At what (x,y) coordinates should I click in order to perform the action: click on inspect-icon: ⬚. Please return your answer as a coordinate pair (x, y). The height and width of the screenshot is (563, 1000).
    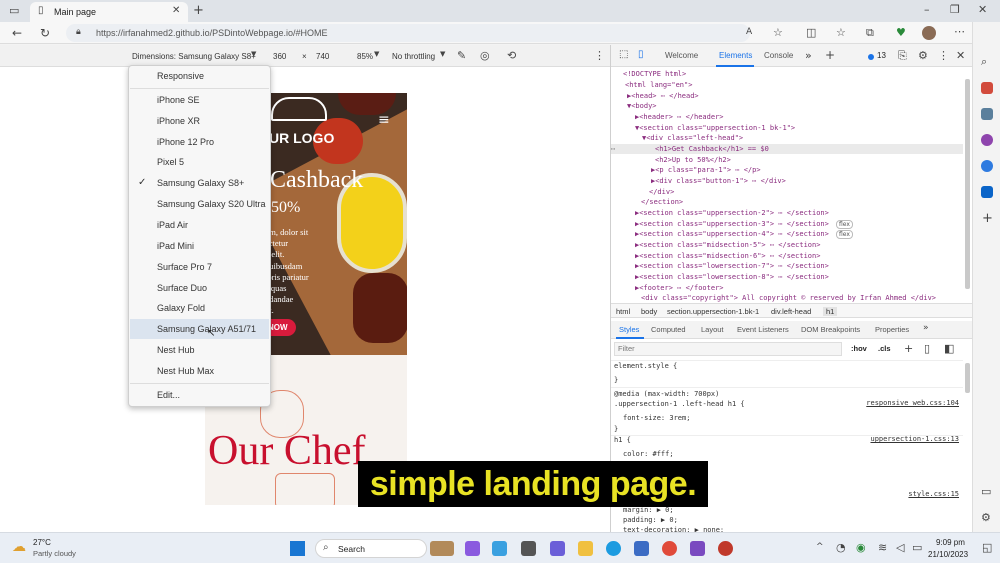
    Looking at the image, I should click on (623, 55).